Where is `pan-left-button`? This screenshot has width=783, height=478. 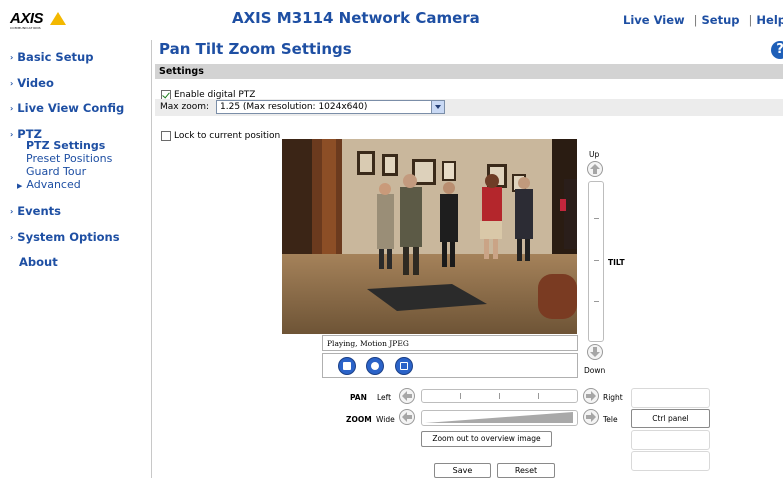 pan-left-button is located at coordinates (407, 396).